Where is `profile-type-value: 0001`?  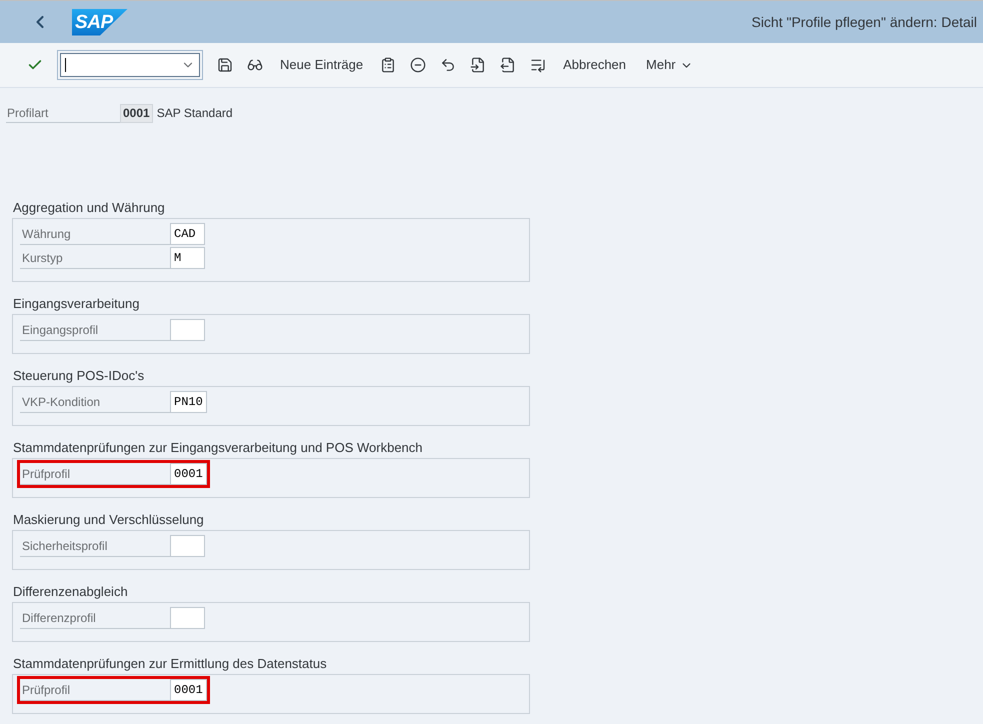 profile-type-value: 0001 is located at coordinates (136, 113).